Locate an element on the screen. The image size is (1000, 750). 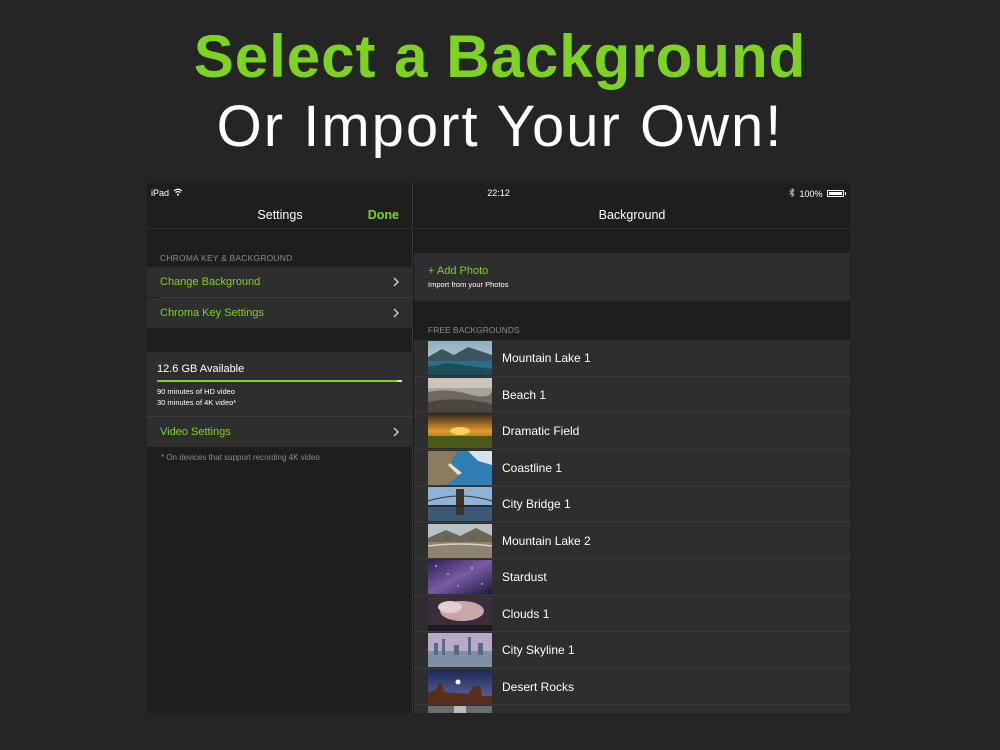
background-nav-bar: Background is located at coordinates (632, 216).